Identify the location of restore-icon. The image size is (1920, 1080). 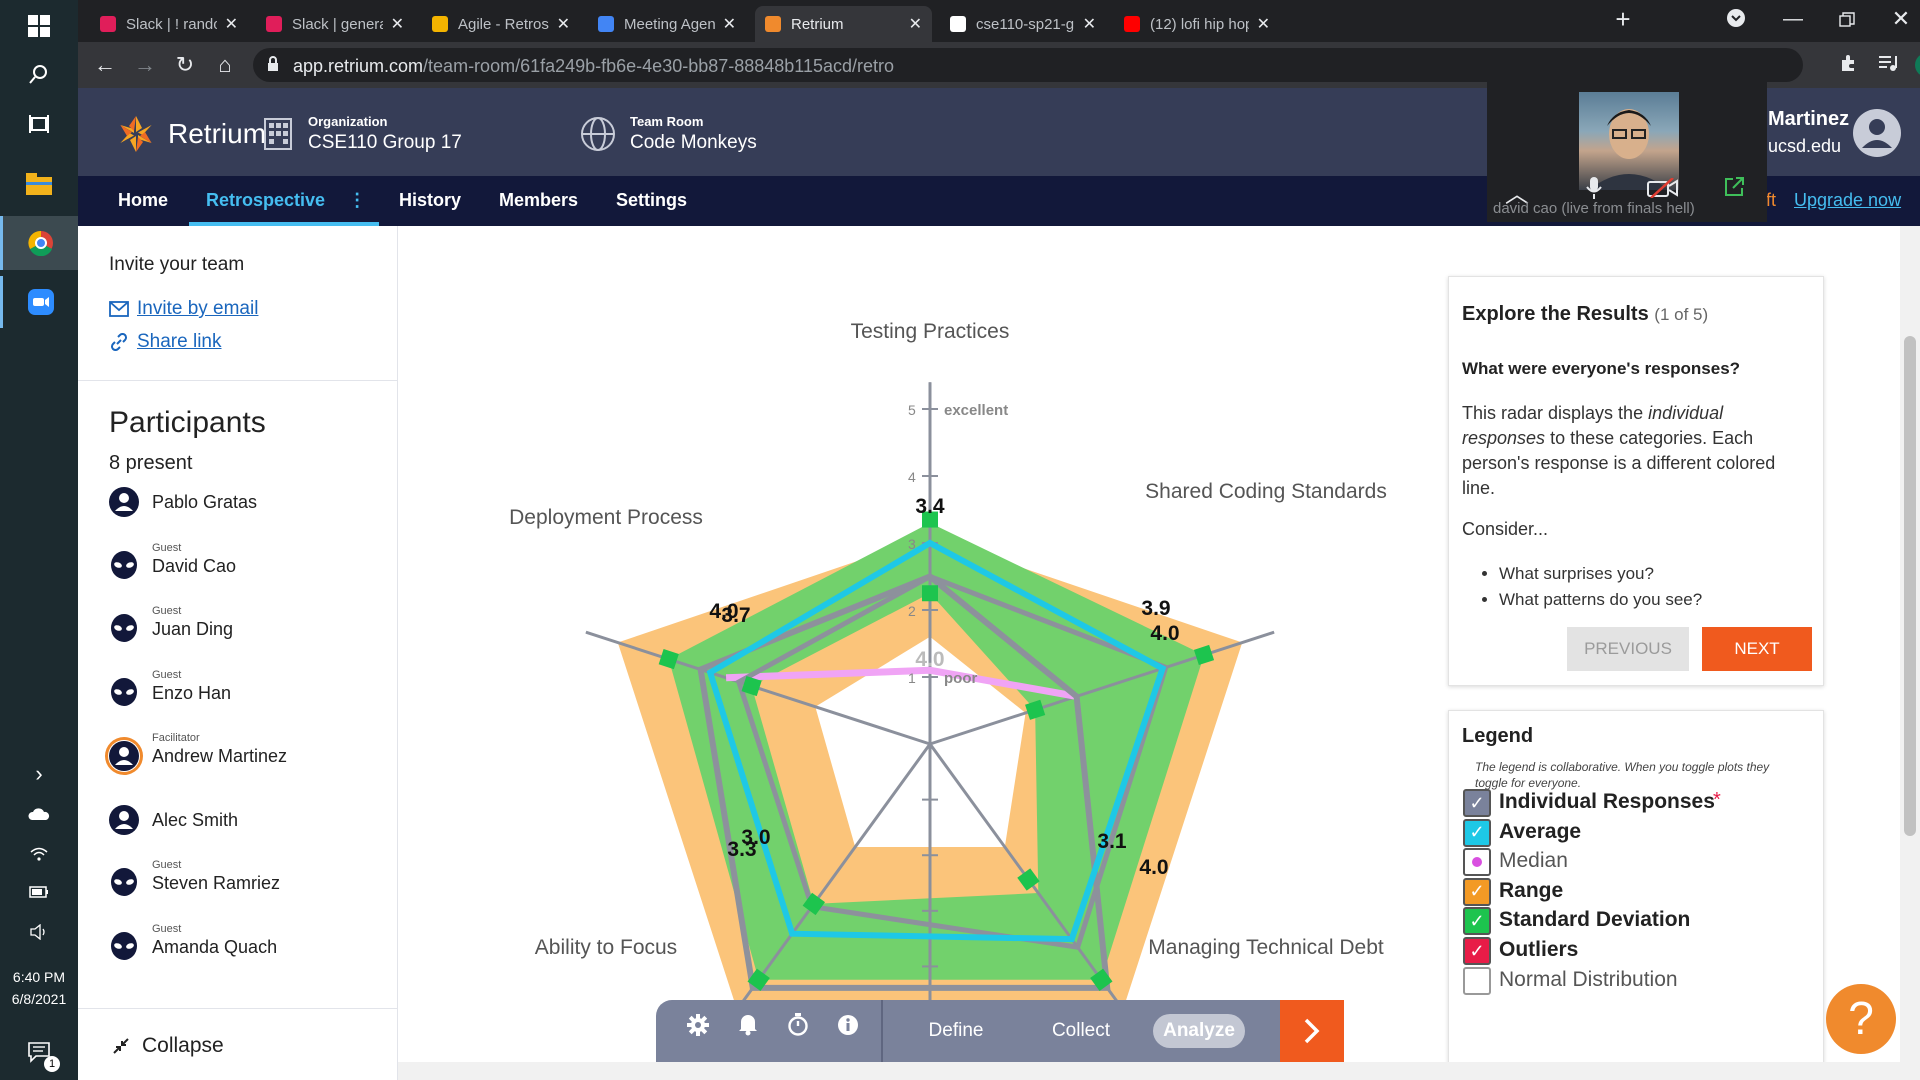
(1847, 21).